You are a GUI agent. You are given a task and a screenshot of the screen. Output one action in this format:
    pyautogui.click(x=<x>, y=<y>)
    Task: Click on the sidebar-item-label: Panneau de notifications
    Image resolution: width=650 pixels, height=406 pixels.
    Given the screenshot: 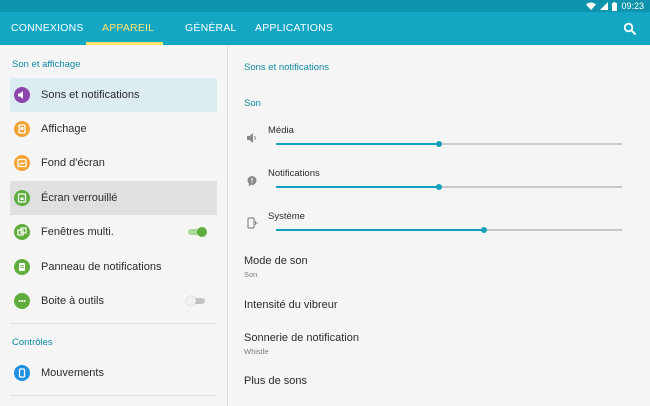 What is the action you would take?
    pyautogui.click(x=101, y=267)
    